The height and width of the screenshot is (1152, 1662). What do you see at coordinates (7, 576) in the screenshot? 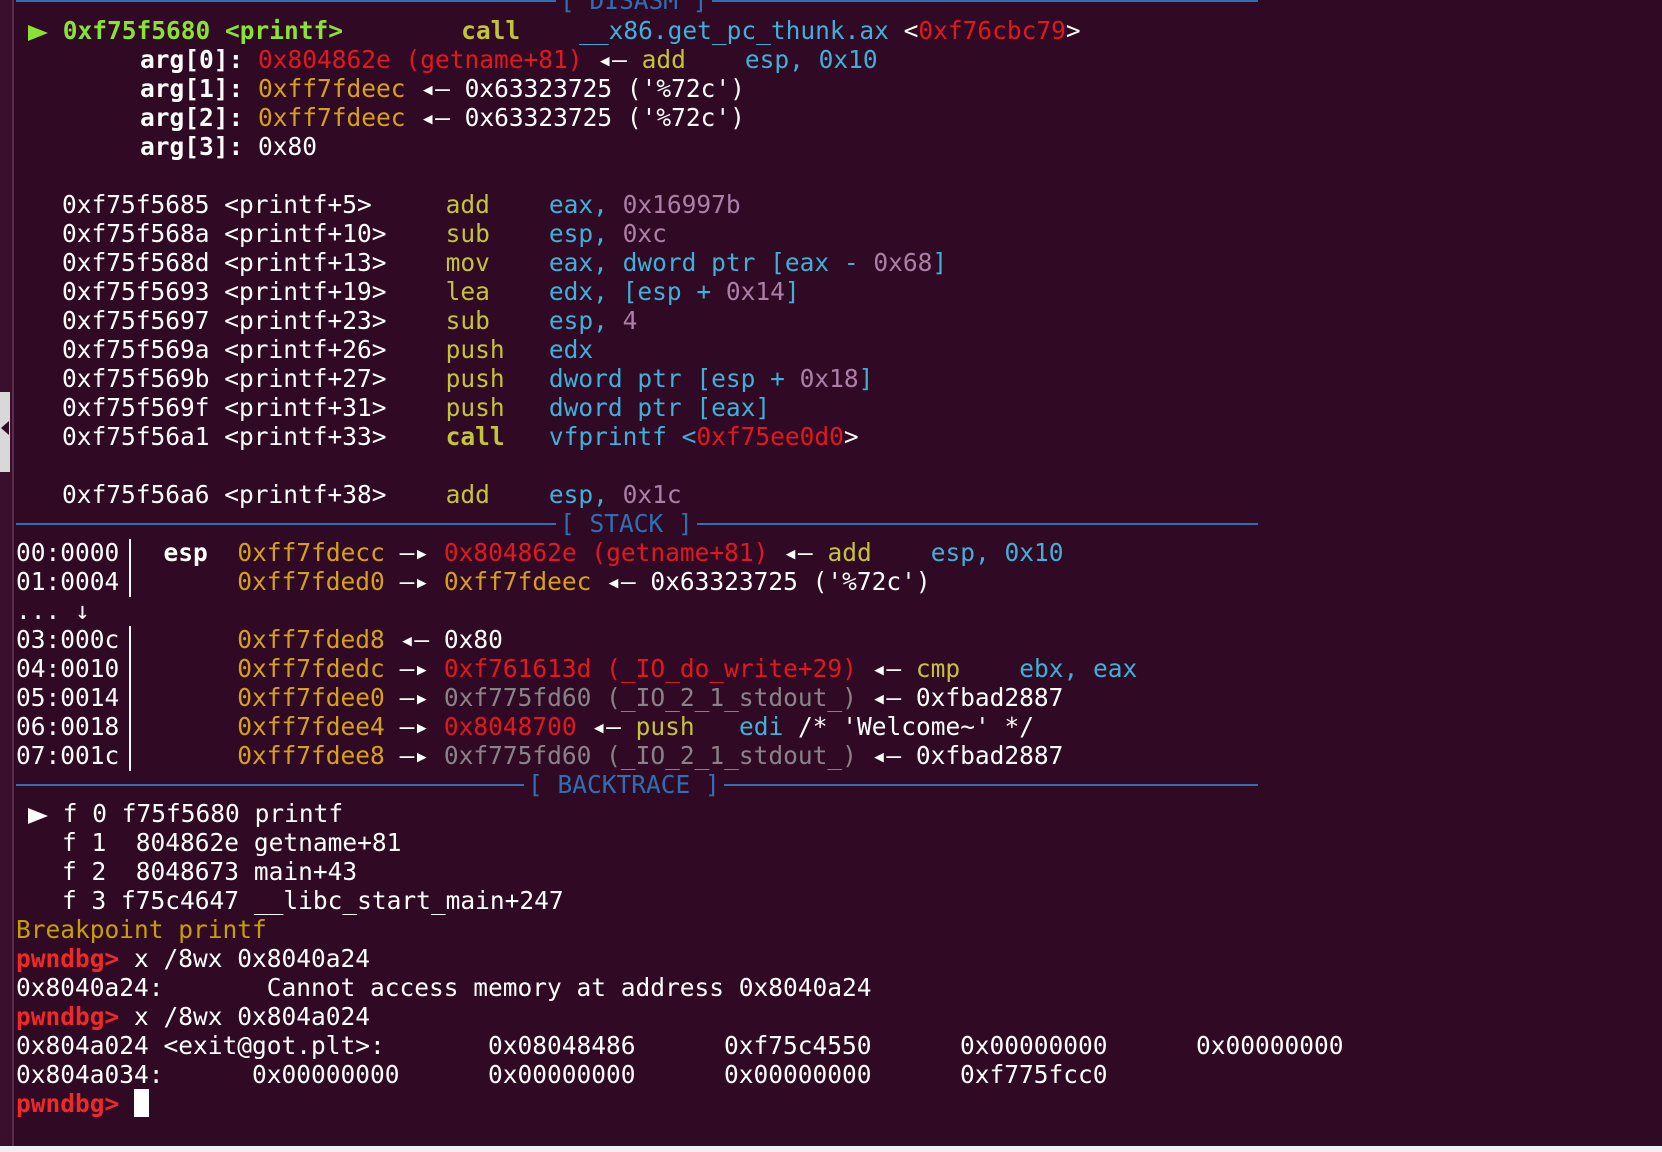
I see `window-left-edge` at bounding box center [7, 576].